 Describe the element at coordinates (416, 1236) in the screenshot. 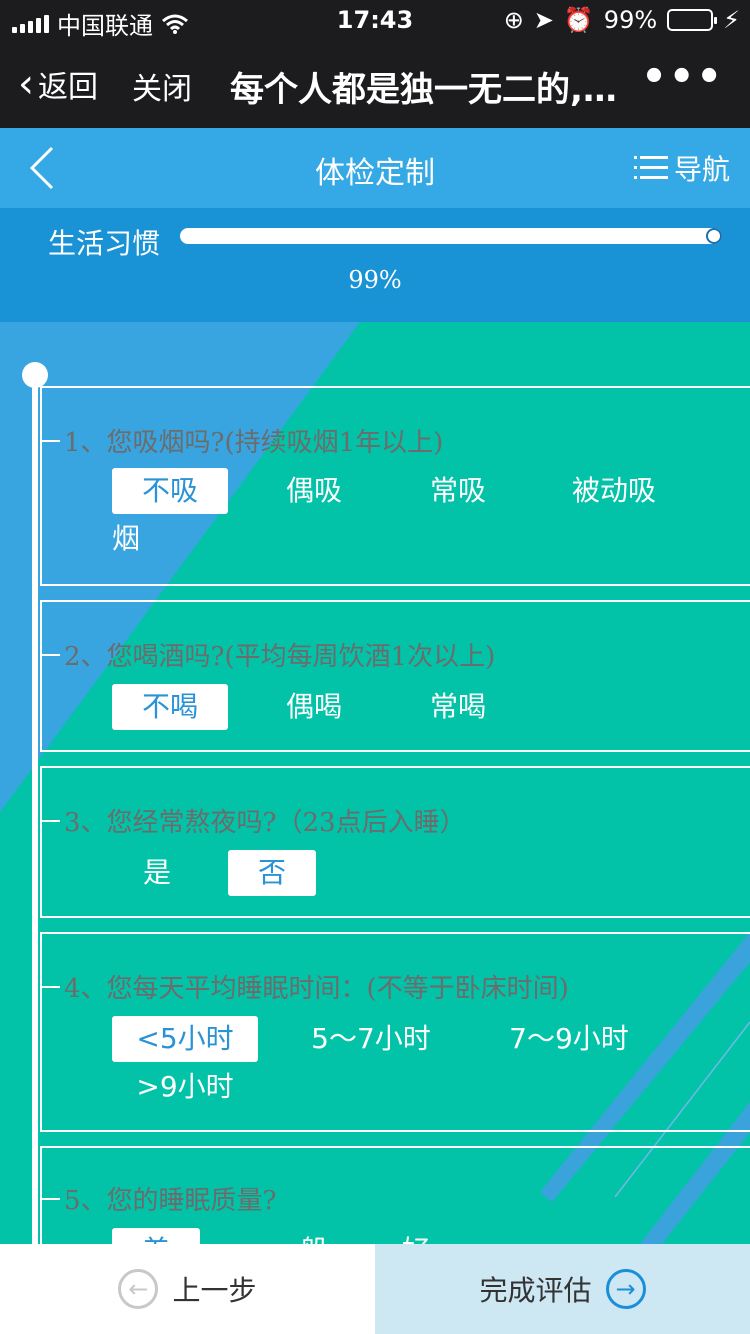

I see `option-button: 好` at that location.